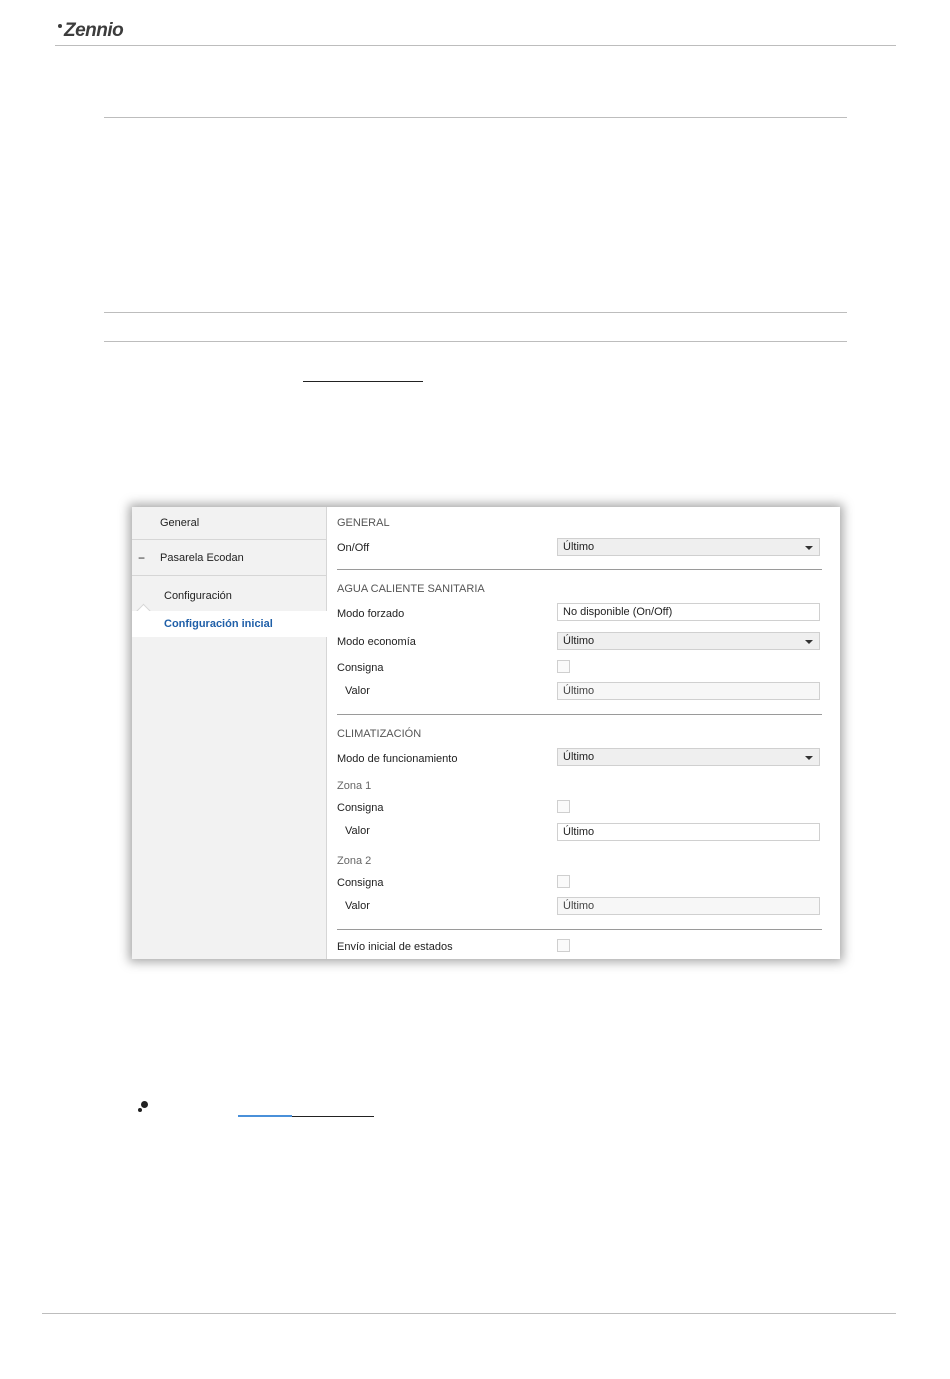 Image resolution: width=950 pixels, height=1379 pixels. I want to click on modo-economia-select: Último, so click(688, 641).